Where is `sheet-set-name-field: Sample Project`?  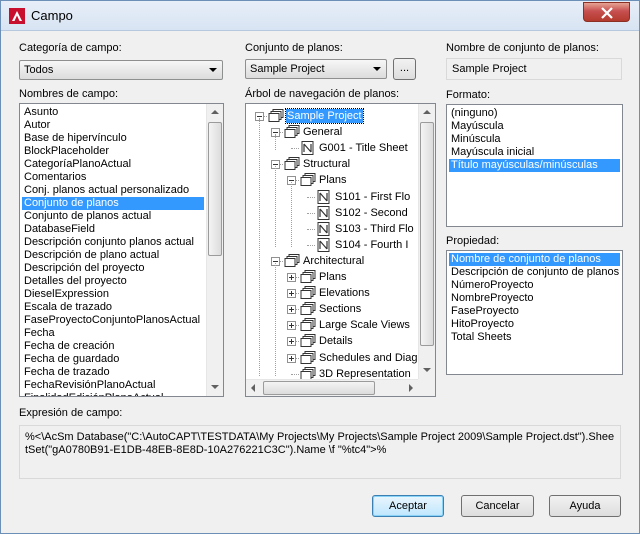 sheet-set-name-field: Sample Project is located at coordinates (534, 69).